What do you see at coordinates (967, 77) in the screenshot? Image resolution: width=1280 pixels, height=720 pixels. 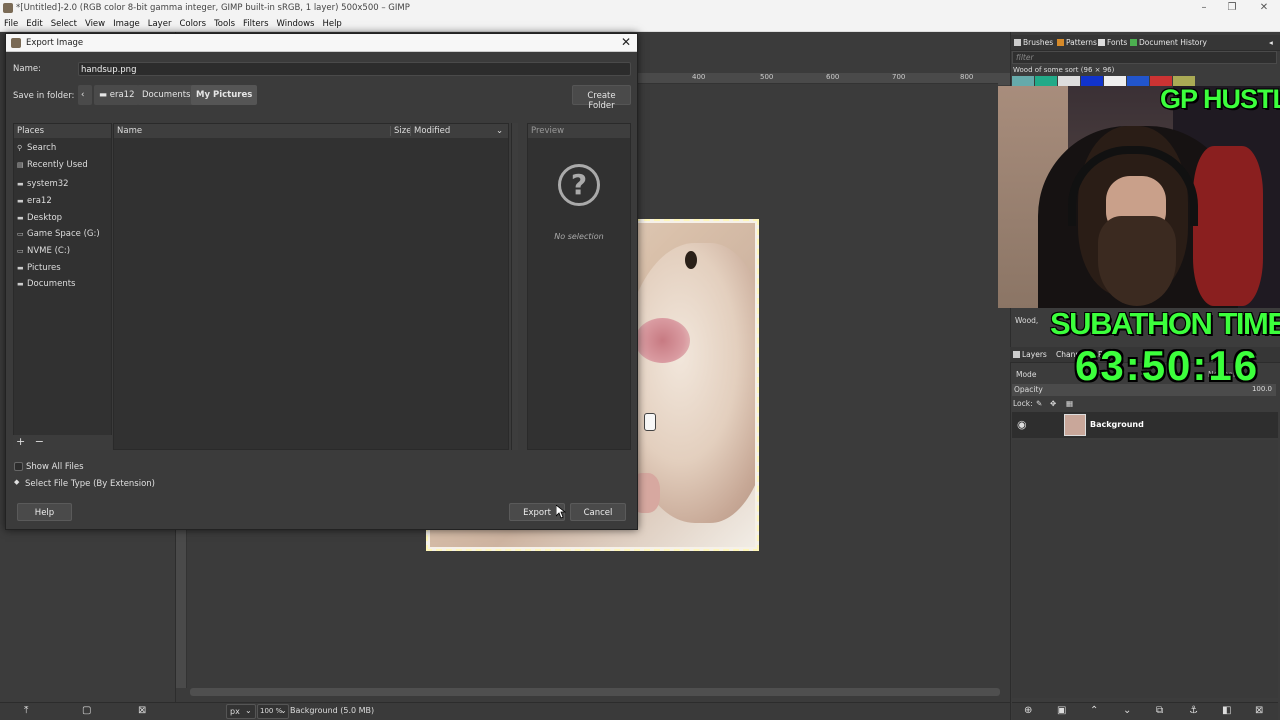 I see `ruler-tick-label: 800` at bounding box center [967, 77].